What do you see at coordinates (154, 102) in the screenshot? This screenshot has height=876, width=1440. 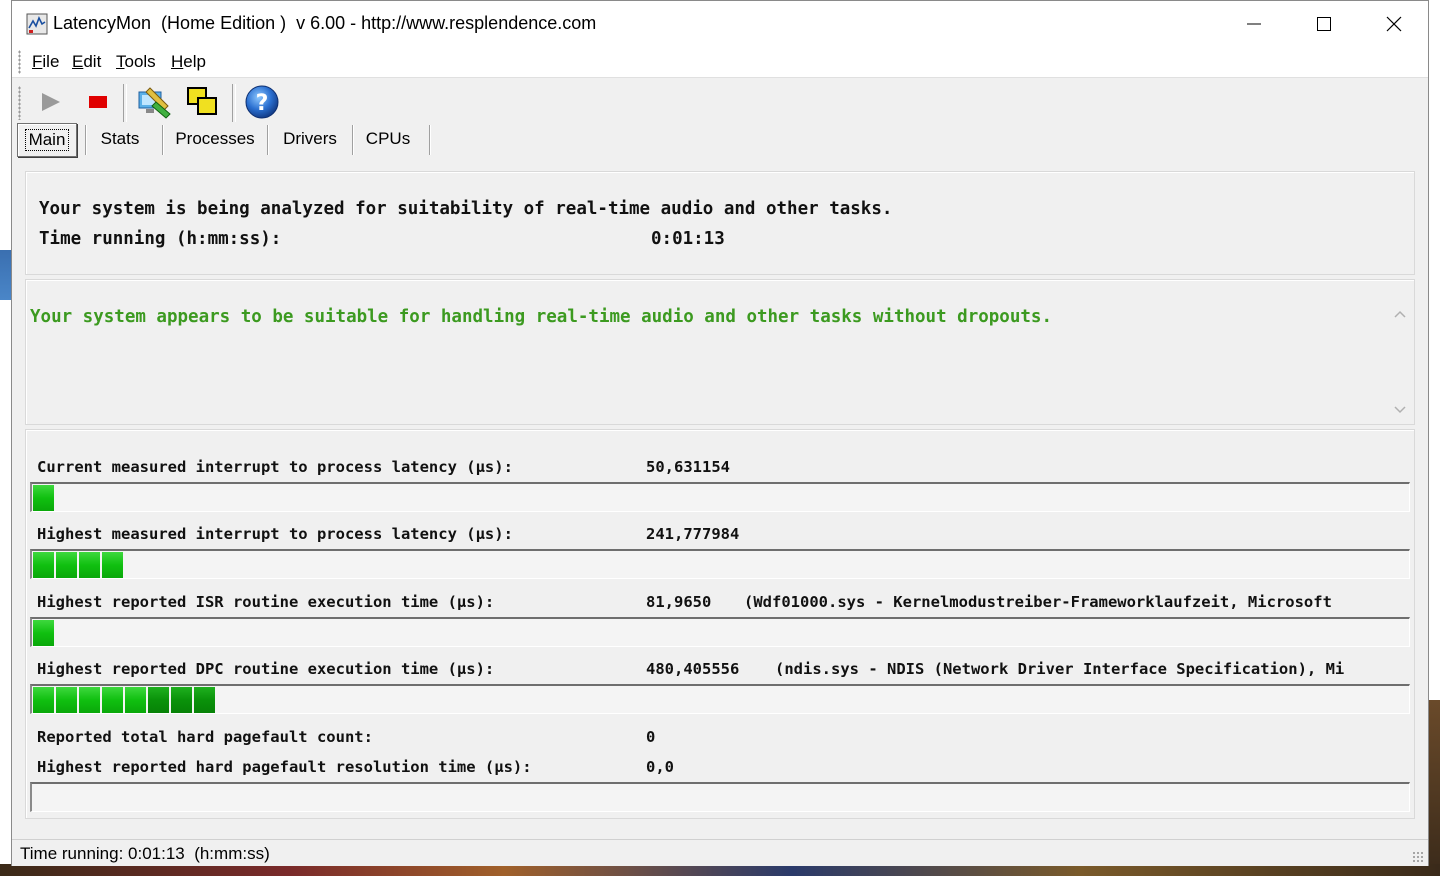 I see `analyze-icon` at bounding box center [154, 102].